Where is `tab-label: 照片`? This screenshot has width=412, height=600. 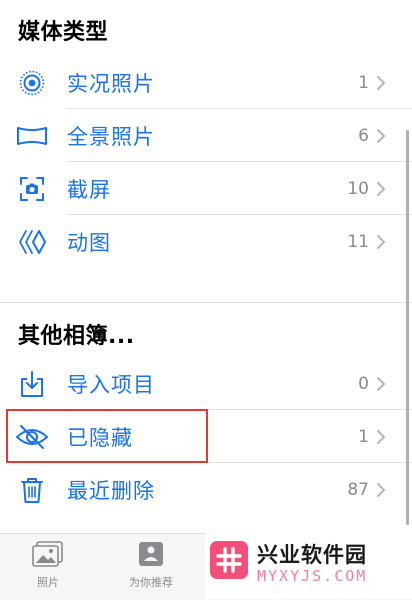 tab-label: 照片 is located at coordinates (48, 582).